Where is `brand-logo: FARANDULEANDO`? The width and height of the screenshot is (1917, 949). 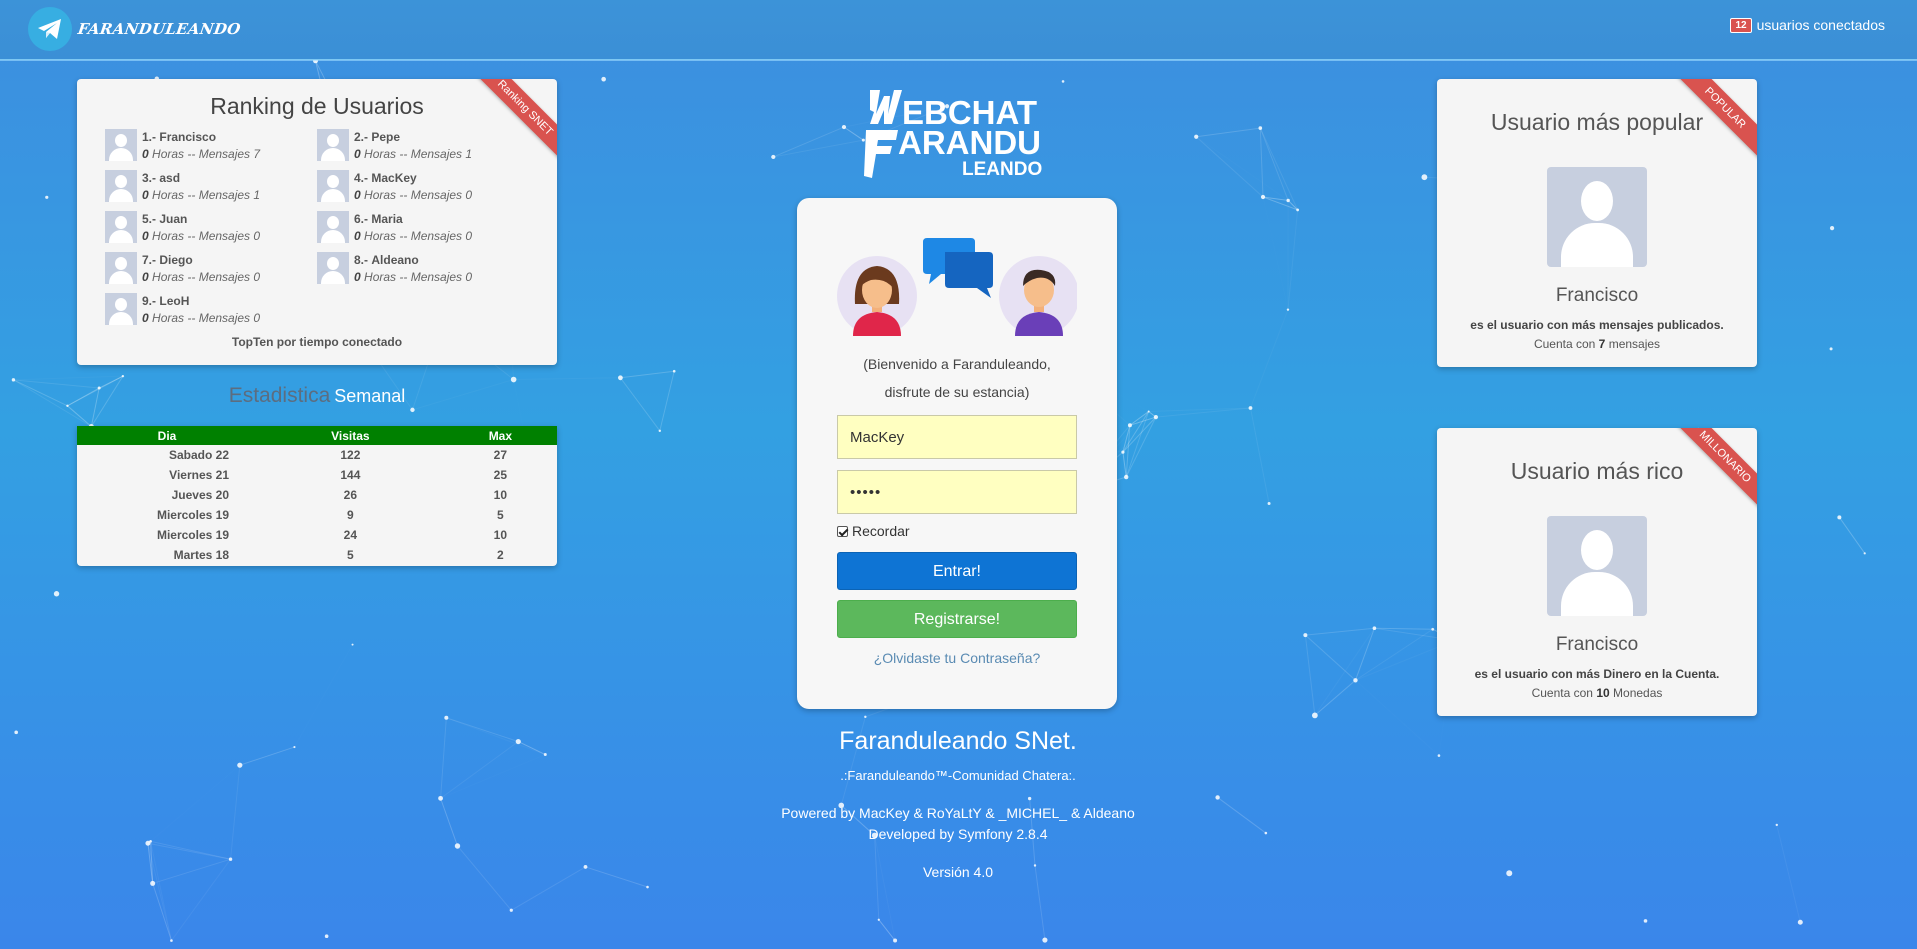 brand-logo: FARANDULEANDO is located at coordinates (135, 29).